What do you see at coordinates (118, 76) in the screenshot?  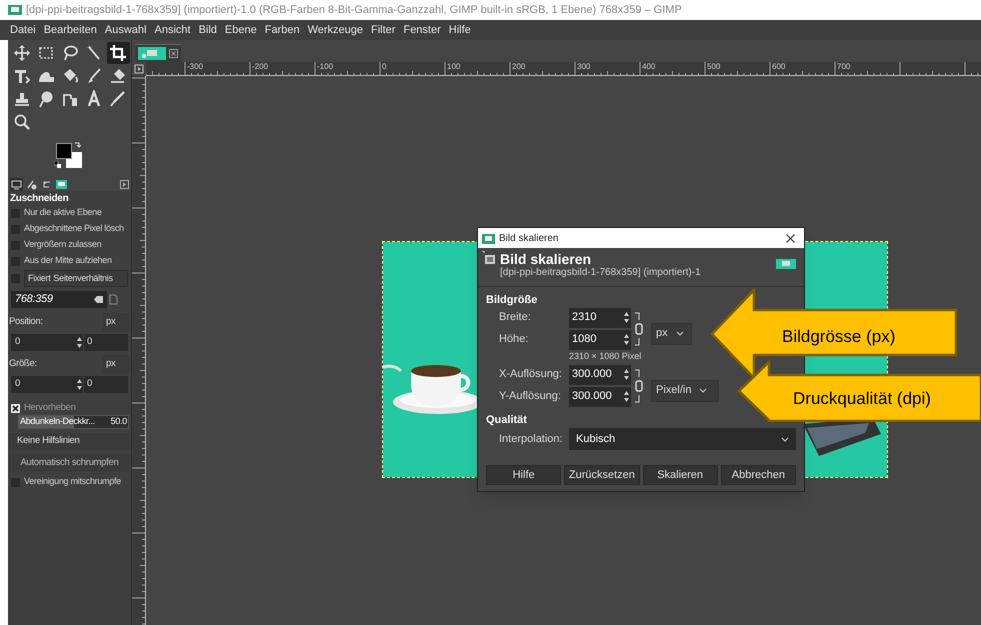 I see `eraser-icon` at bounding box center [118, 76].